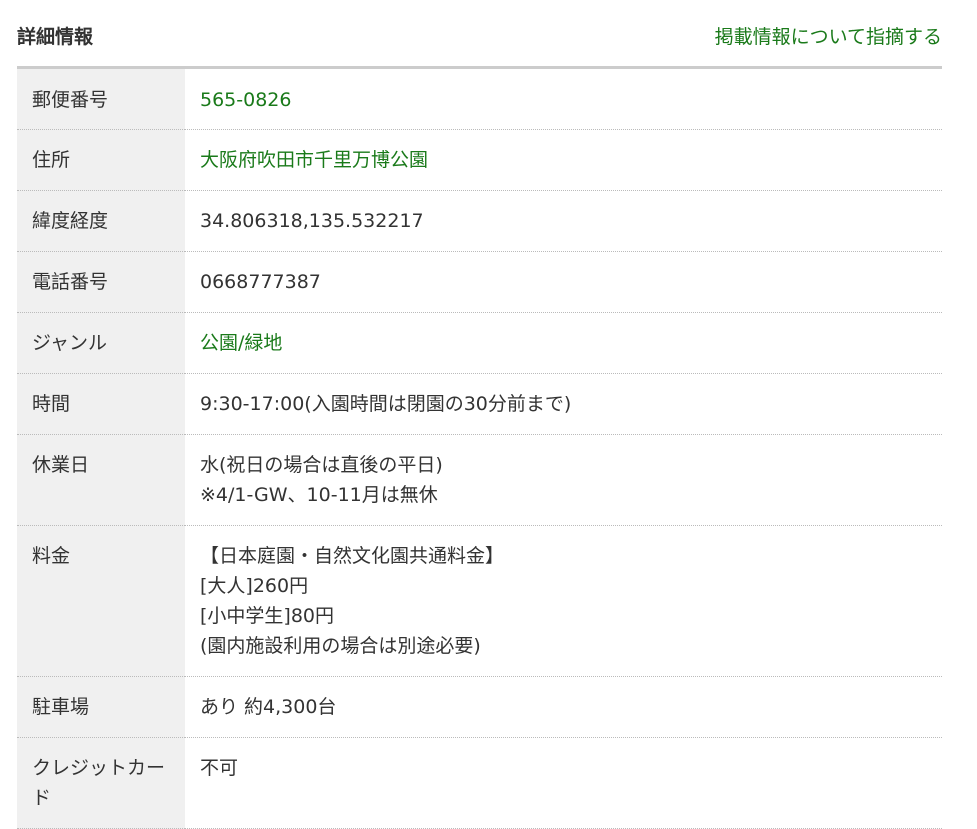  I want to click on fee-line: [小中学生]80円, so click(267, 616).